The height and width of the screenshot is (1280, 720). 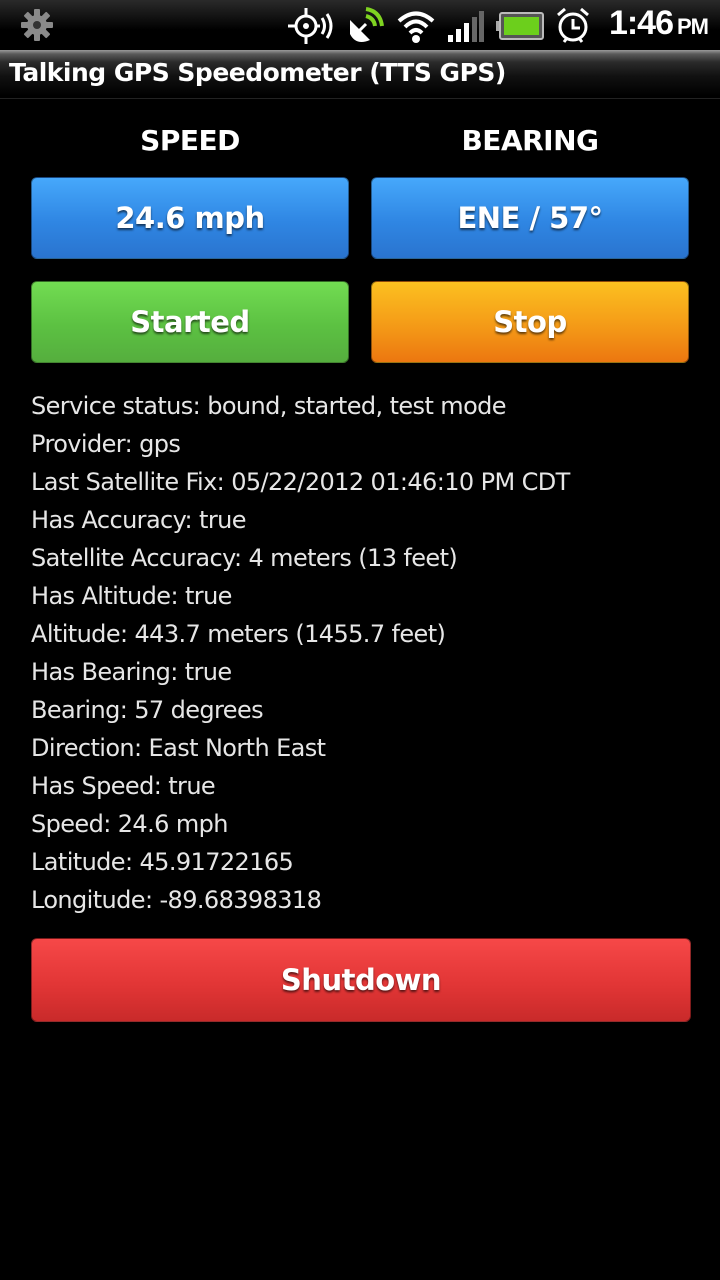 I want to click on bearing-display-button: ENE / 57°, so click(x=530, y=218).